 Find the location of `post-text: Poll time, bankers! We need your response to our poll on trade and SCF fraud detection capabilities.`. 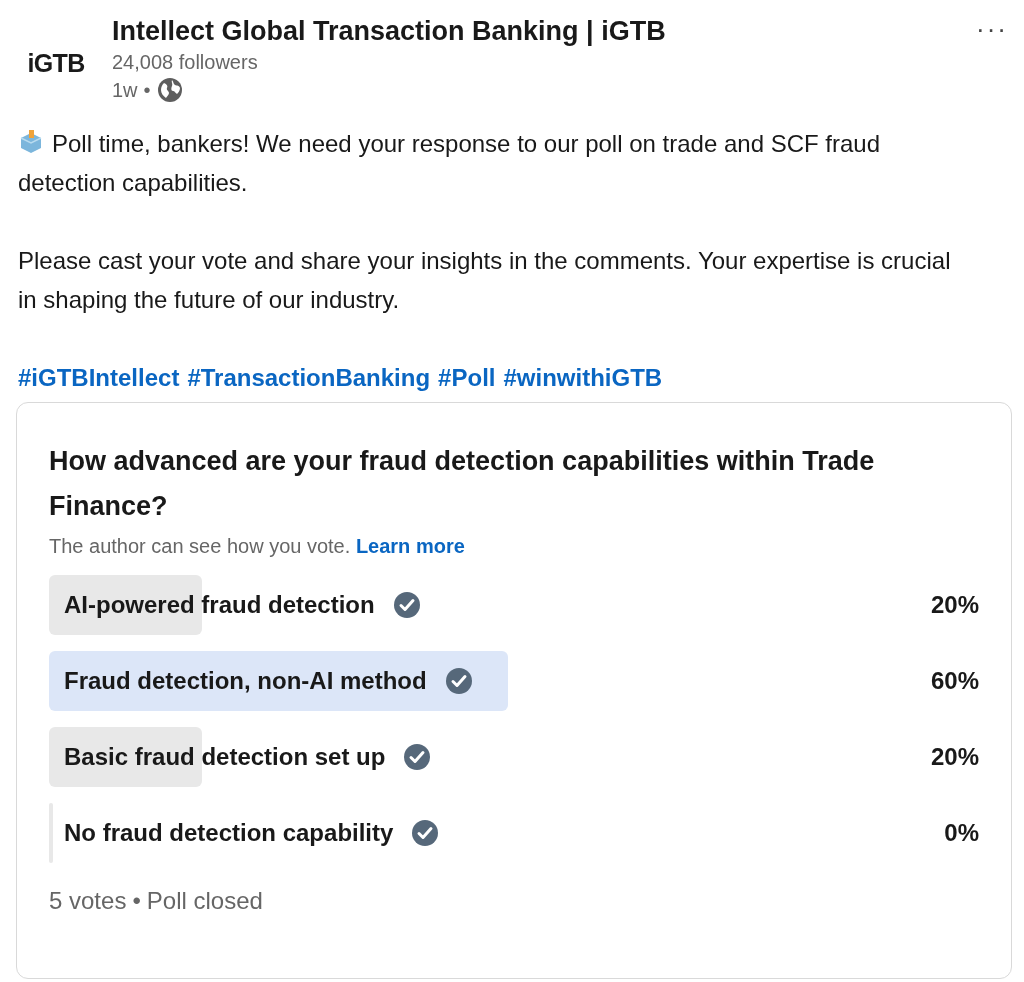

post-text: Poll time, bankers! We need your response to our poll on trade and SCF fraud detection capabilities. is located at coordinates (449, 163).